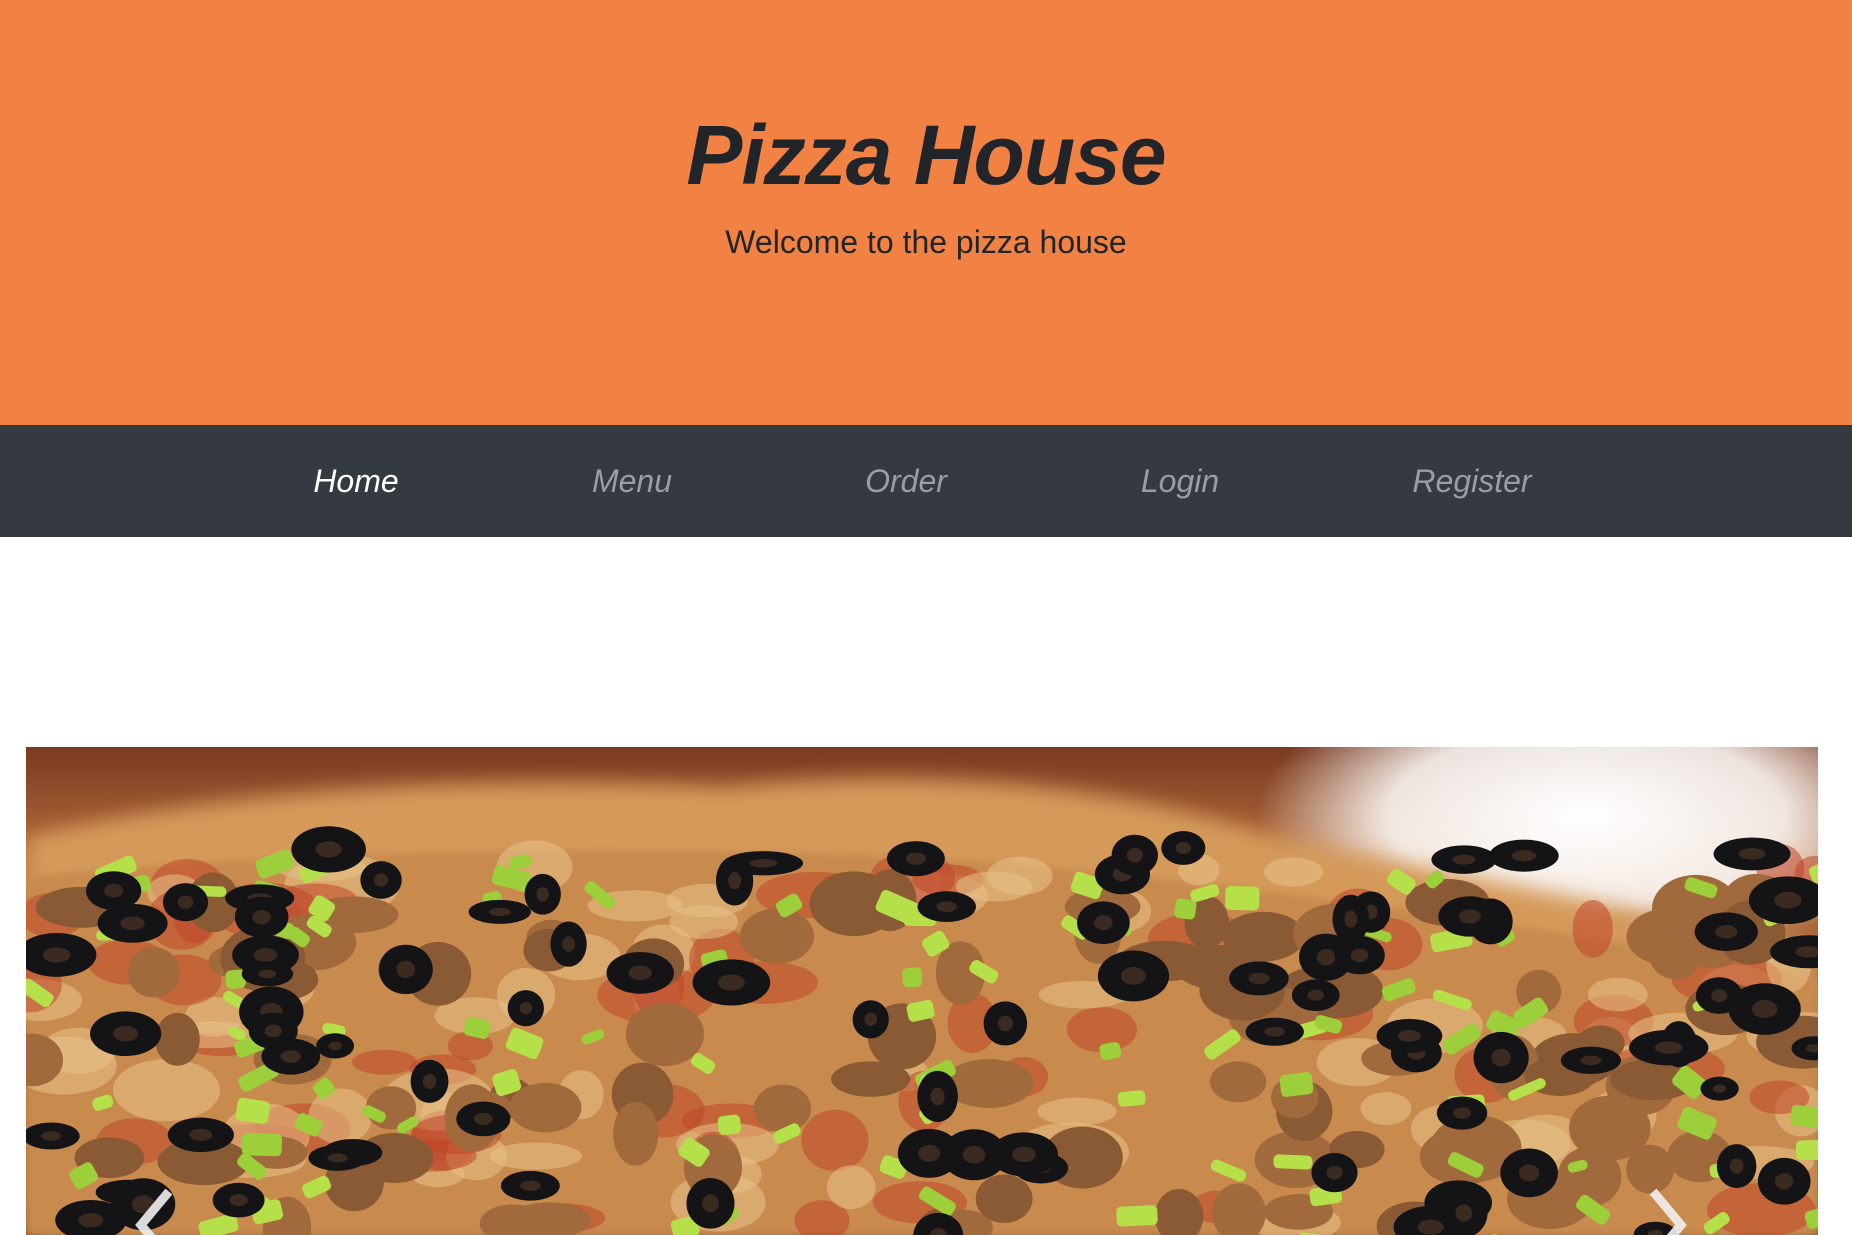 The image size is (1852, 1235). Describe the element at coordinates (1180, 481) in the screenshot. I see `nav-item-login: Login` at that location.